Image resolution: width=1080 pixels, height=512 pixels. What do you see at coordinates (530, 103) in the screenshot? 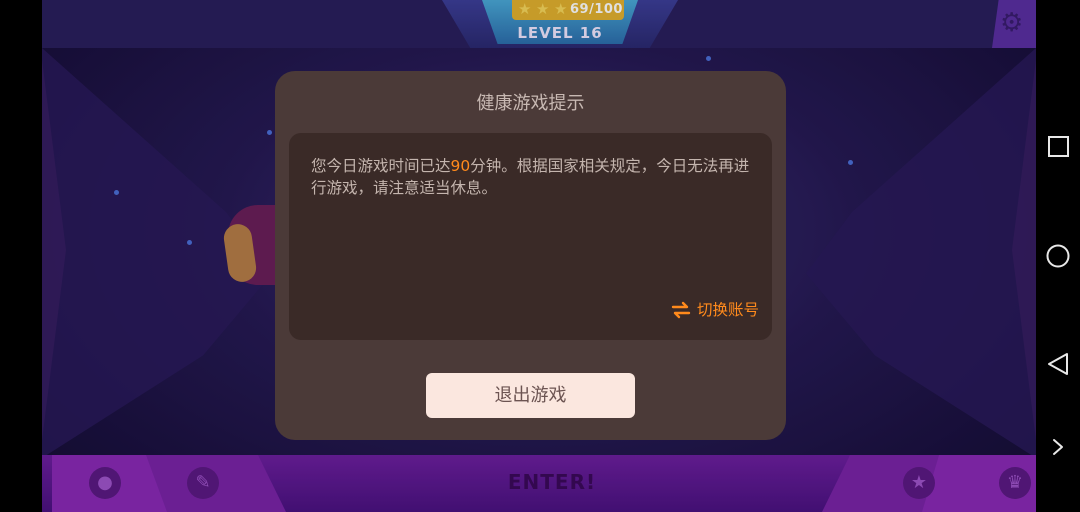
I see `dialog-title: 健康游戏提示` at bounding box center [530, 103].